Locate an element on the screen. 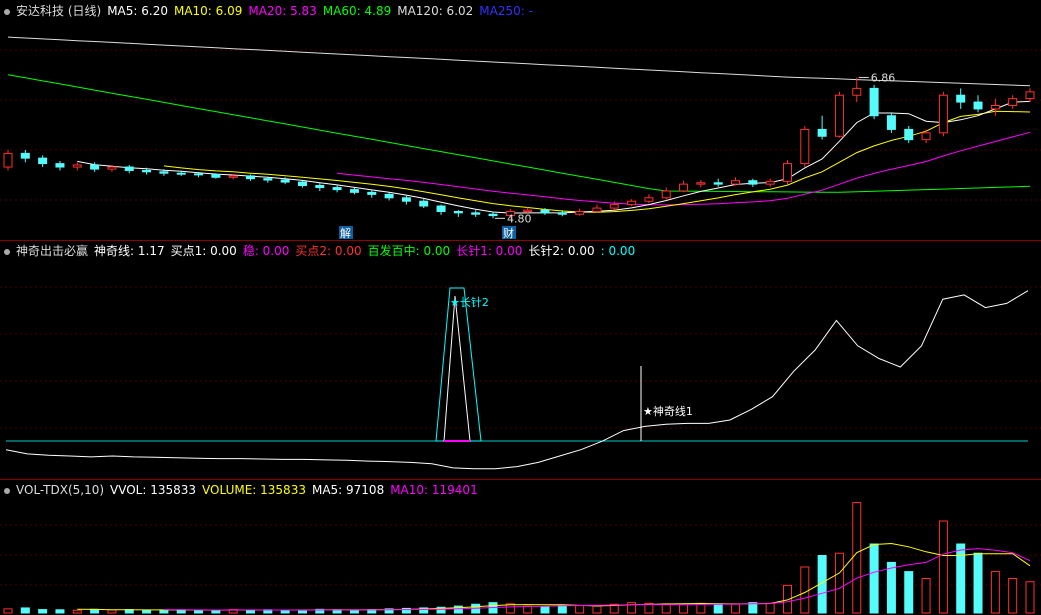 The image size is (1041, 615). vol-ma10-line is located at coordinates (597, 579).